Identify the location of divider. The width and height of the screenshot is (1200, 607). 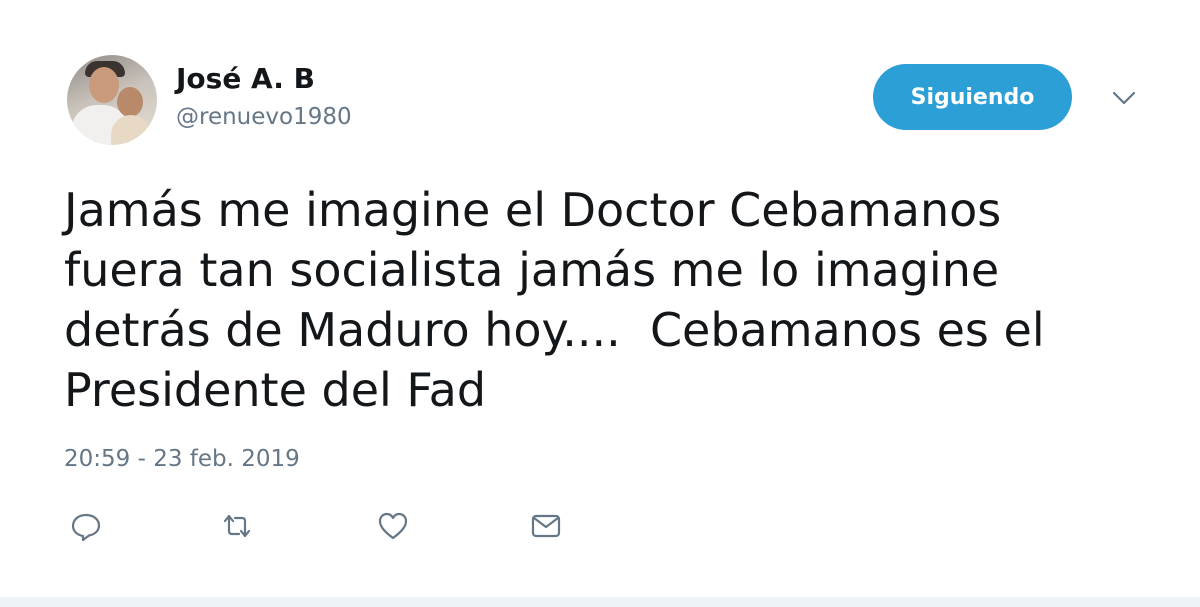
(600, 602).